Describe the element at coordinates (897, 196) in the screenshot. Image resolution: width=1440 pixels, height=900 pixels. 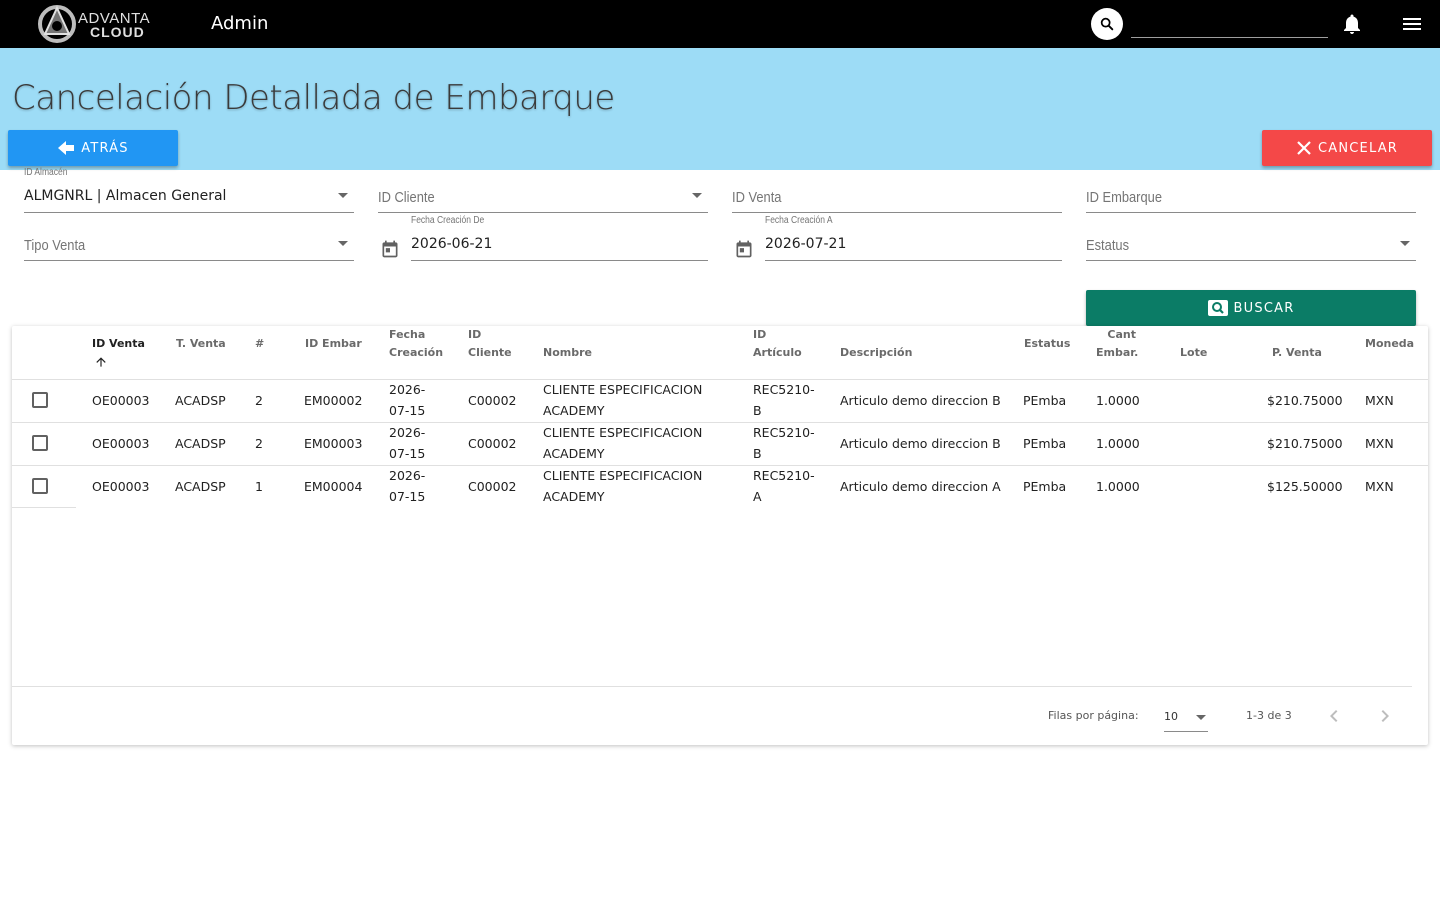
I see `venta-input: ID Venta` at that location.